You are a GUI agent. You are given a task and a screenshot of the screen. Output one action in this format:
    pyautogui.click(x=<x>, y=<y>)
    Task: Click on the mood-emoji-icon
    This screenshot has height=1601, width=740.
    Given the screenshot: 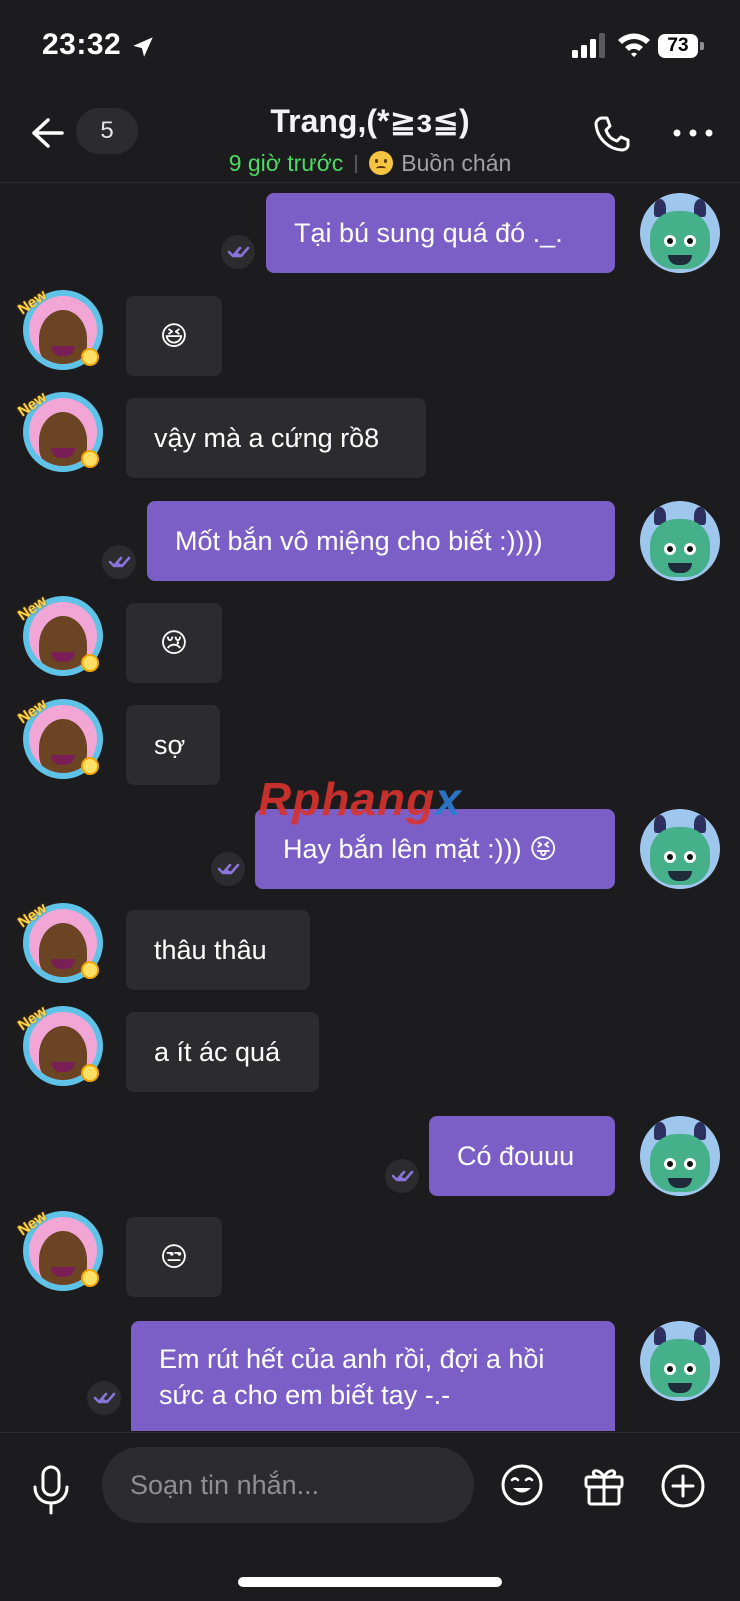 What is the action you would take?
    pyautogui.click(x=381, y=163)
    